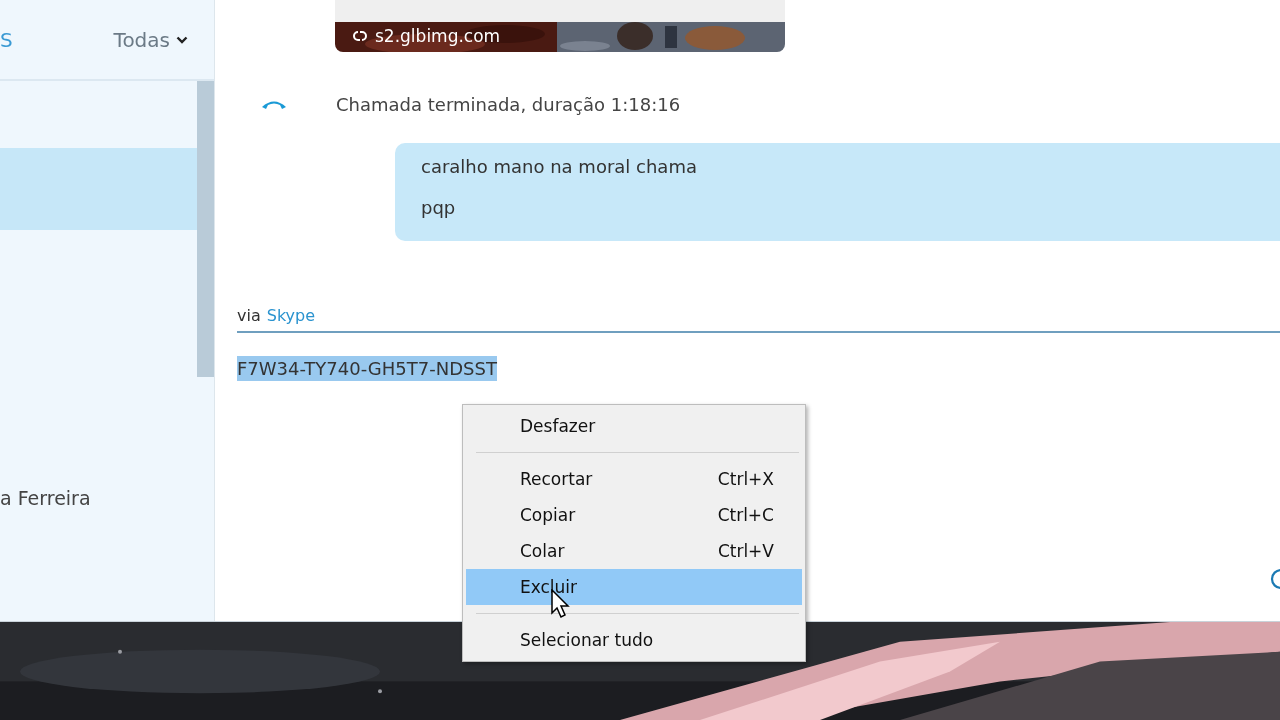  Describe the element at coordinates (587, 640) in the screenshot. I see `menu-item-label: Selecionar tudo` at that location.